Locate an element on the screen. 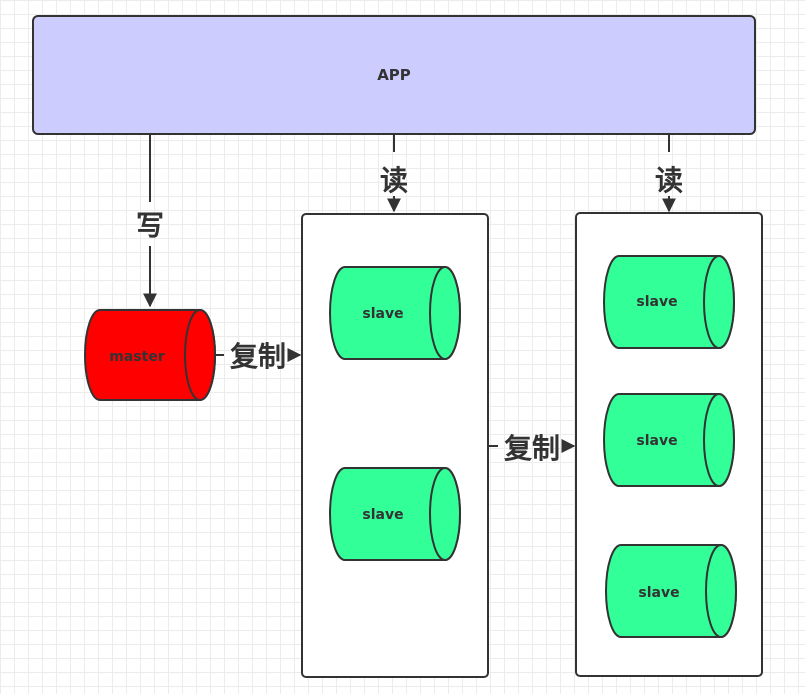 Image resolution: width=805 pixels, height=694 pixels. read-label-2: 读 is located at coordinates (669, 180).